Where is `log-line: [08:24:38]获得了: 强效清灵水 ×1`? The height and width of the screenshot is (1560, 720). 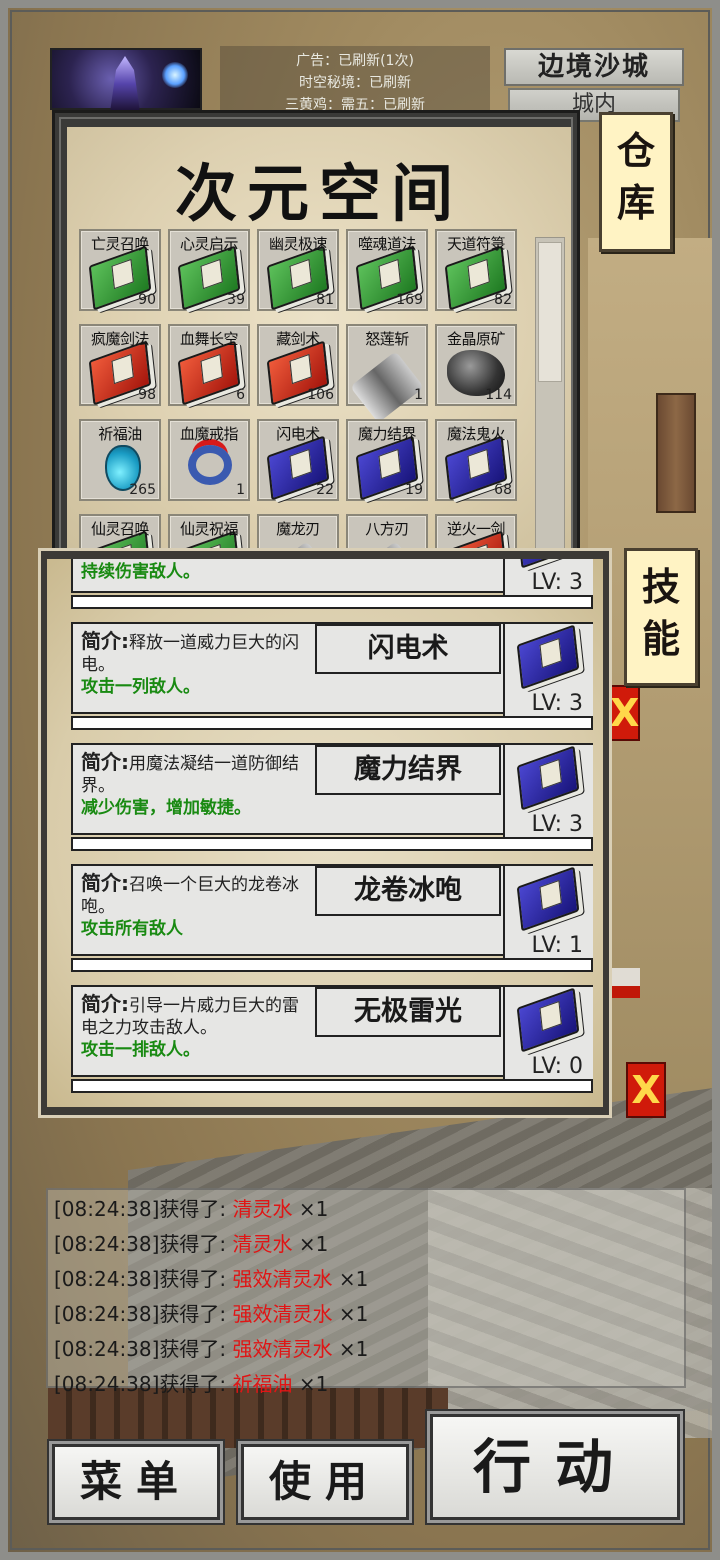
log-line: [08:24:38]获得了: 强效清灵水 ×1 is located at coordinates (366, 1314).